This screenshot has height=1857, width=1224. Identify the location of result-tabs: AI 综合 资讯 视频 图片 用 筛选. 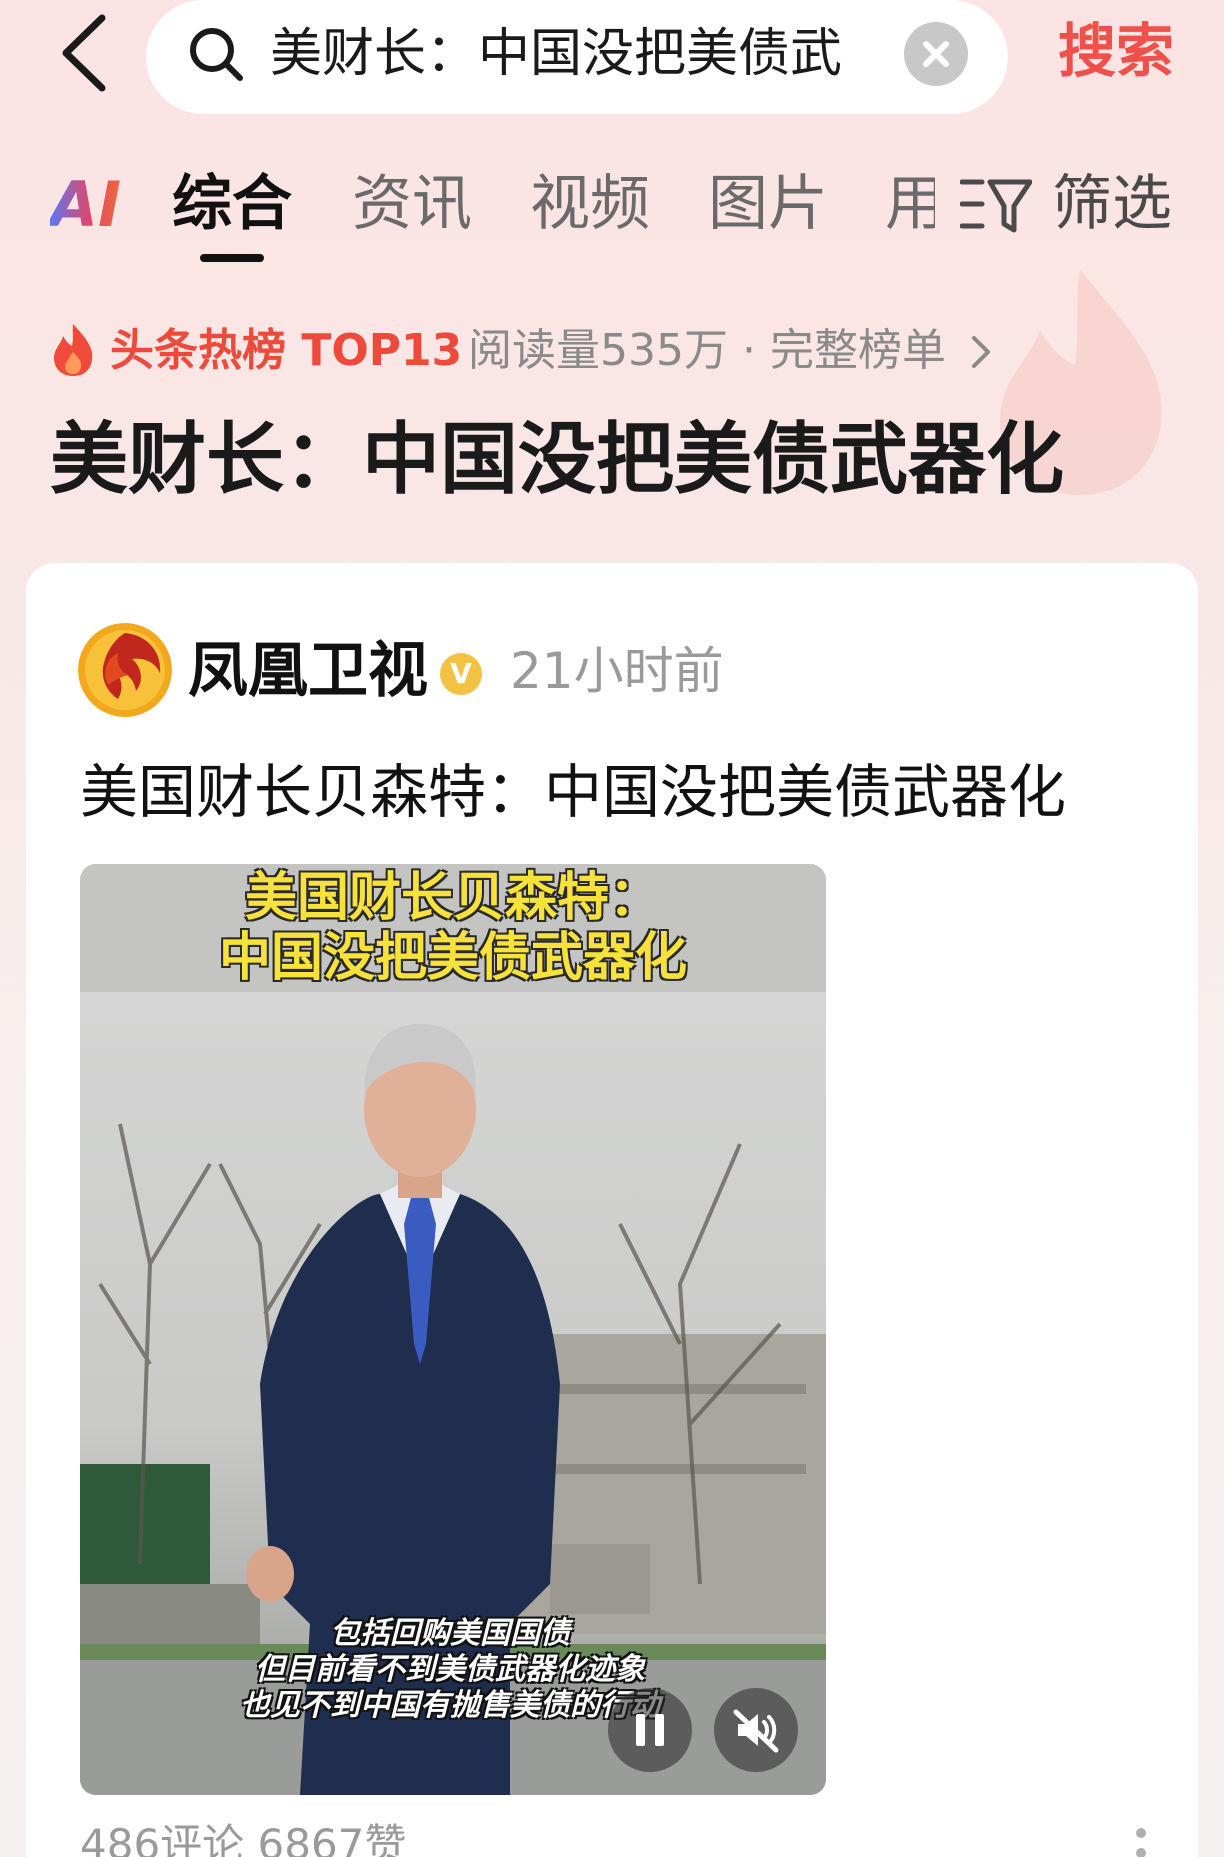
(612, 210).